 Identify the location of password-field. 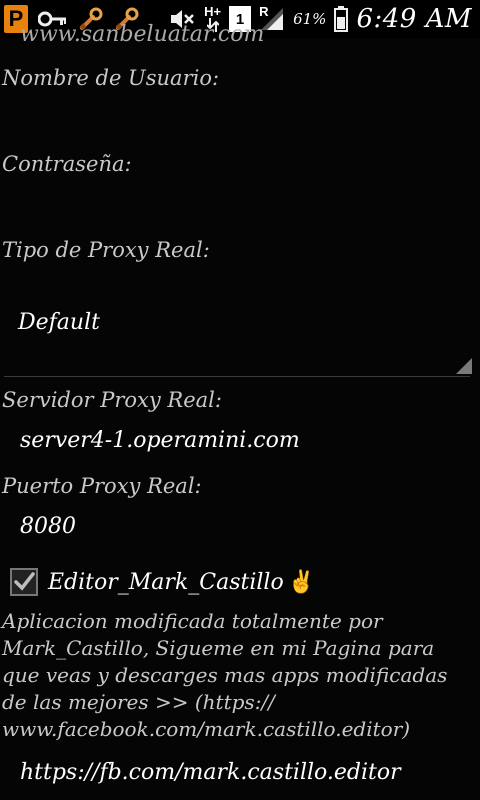
(240, 209).